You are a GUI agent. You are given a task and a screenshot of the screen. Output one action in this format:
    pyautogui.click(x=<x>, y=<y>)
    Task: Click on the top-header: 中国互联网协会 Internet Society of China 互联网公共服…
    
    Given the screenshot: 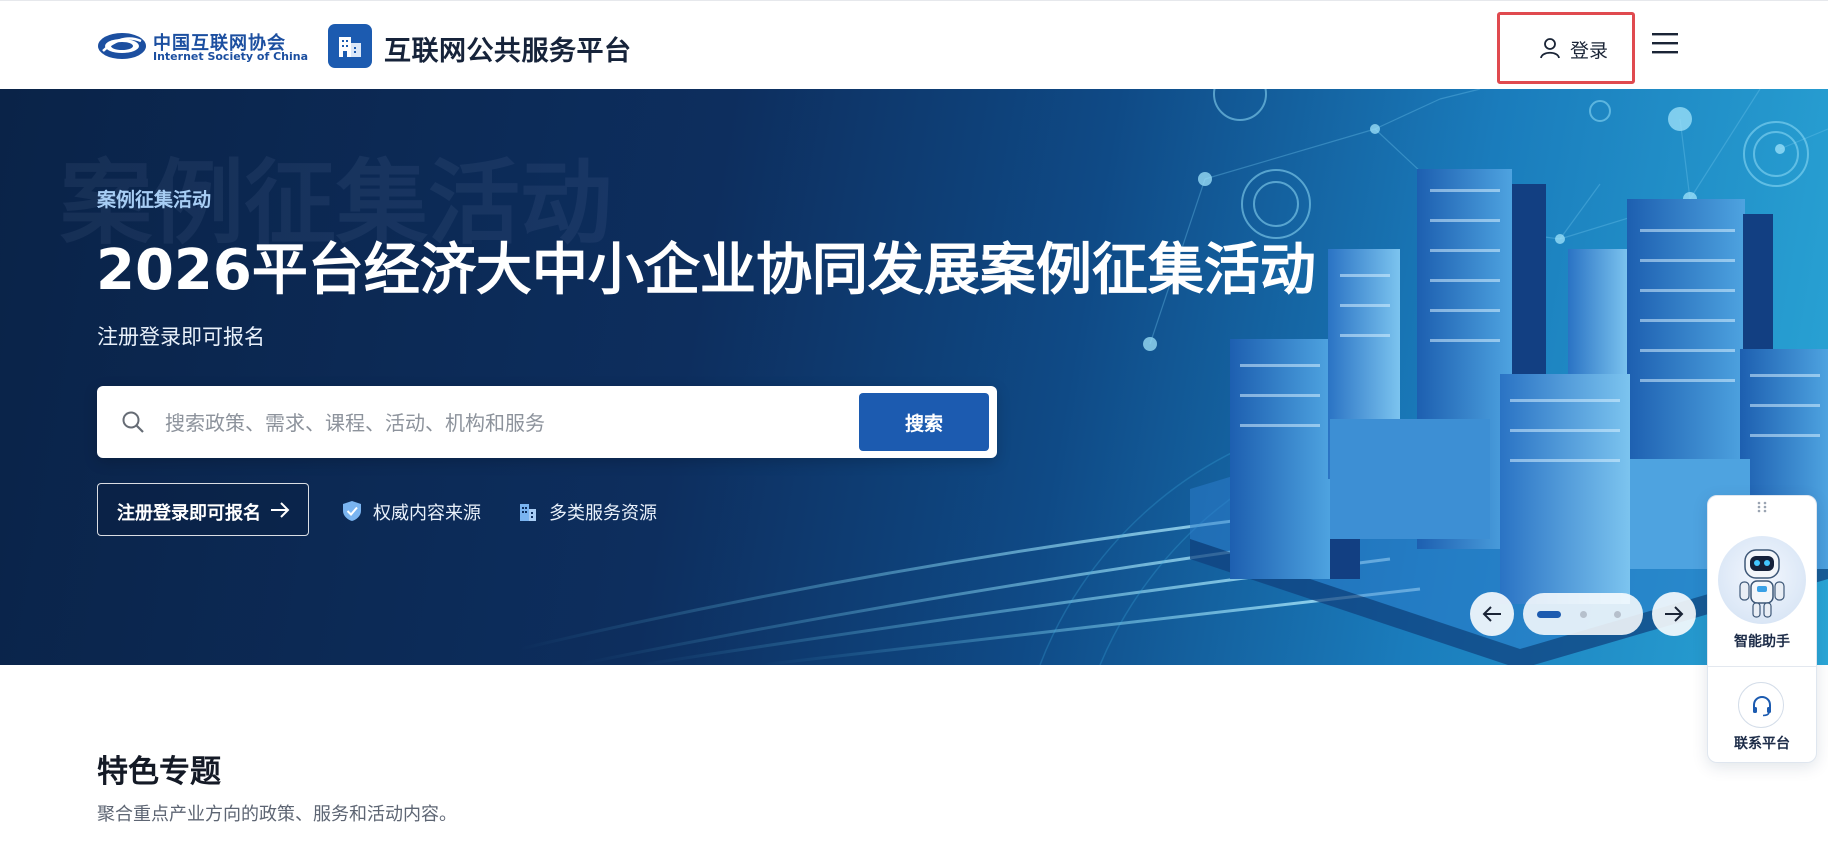 What is the action you would take?
    pyautogui.click(x=914, y=44)
    